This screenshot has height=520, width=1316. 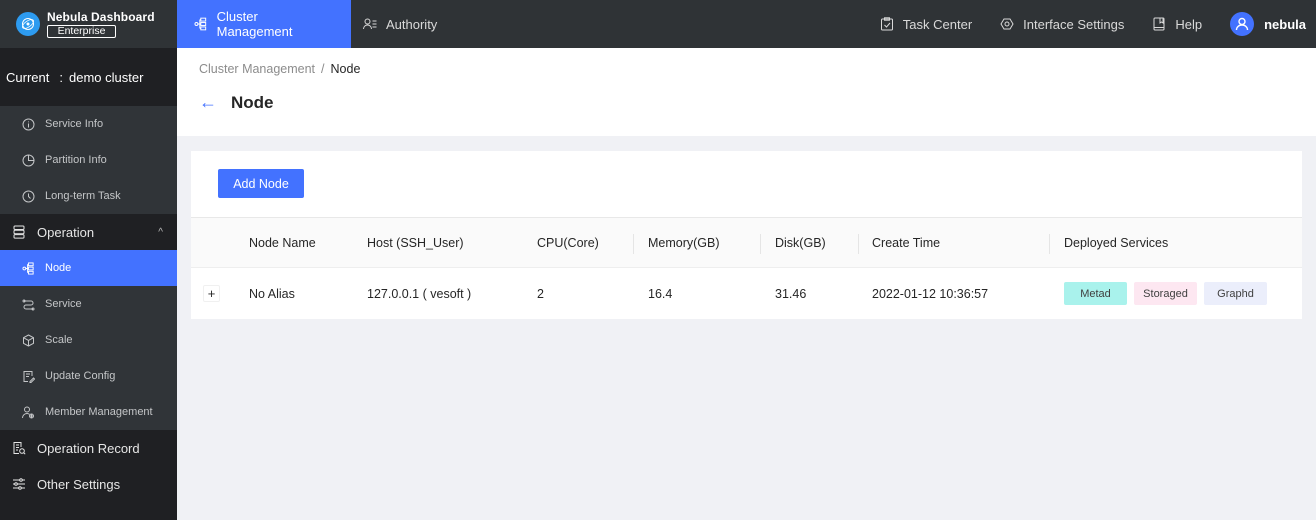 I want to click on sidebar-item-label: Operation, so click(x=66, y=232).